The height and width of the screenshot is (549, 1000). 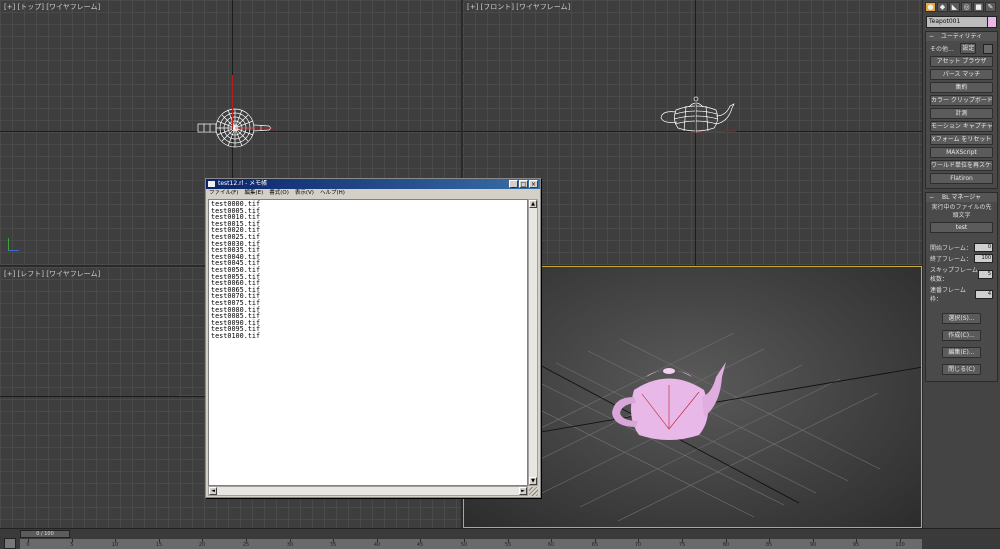 I want to click on color-clipboard-button: カラー クリップボード, so click(x=961, y=100).